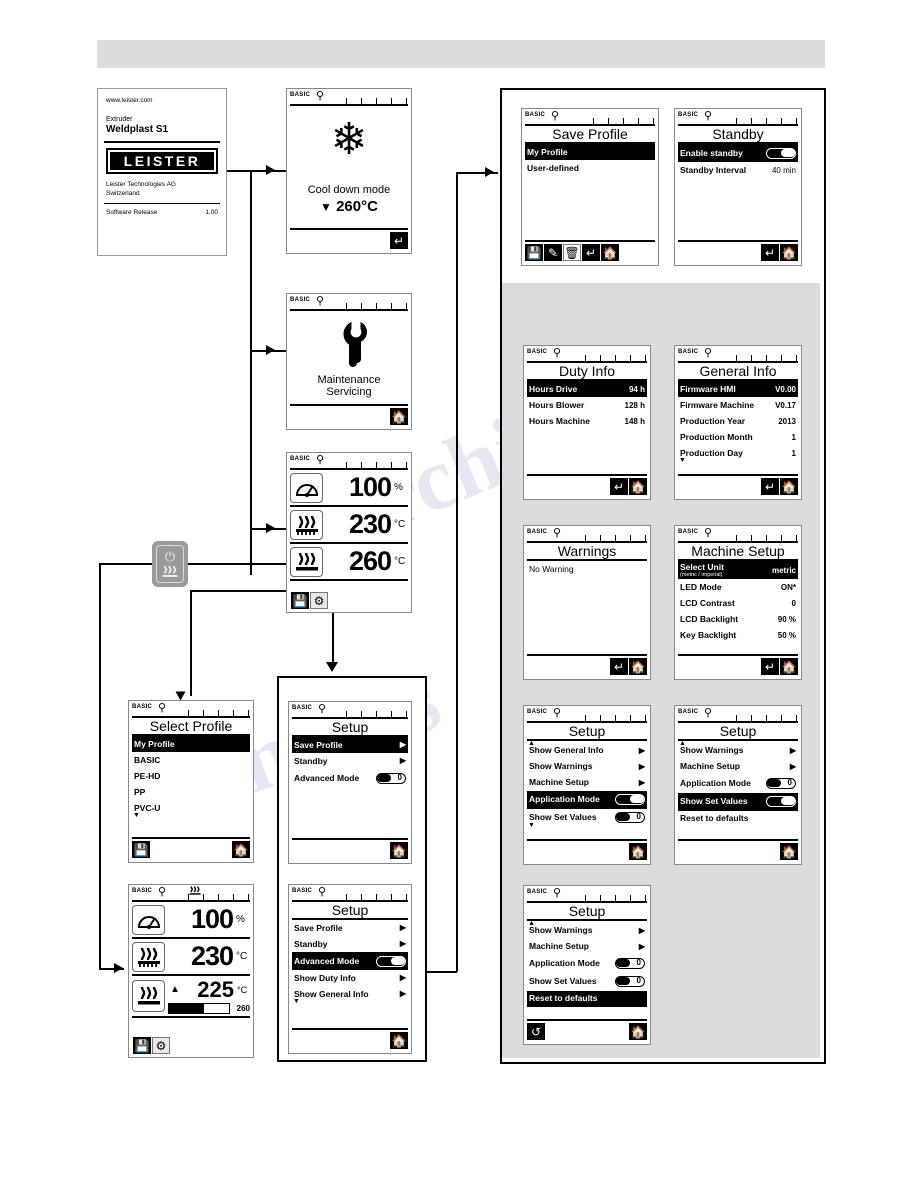  I want to click on list-item: PE-HD, so click(191, 776).